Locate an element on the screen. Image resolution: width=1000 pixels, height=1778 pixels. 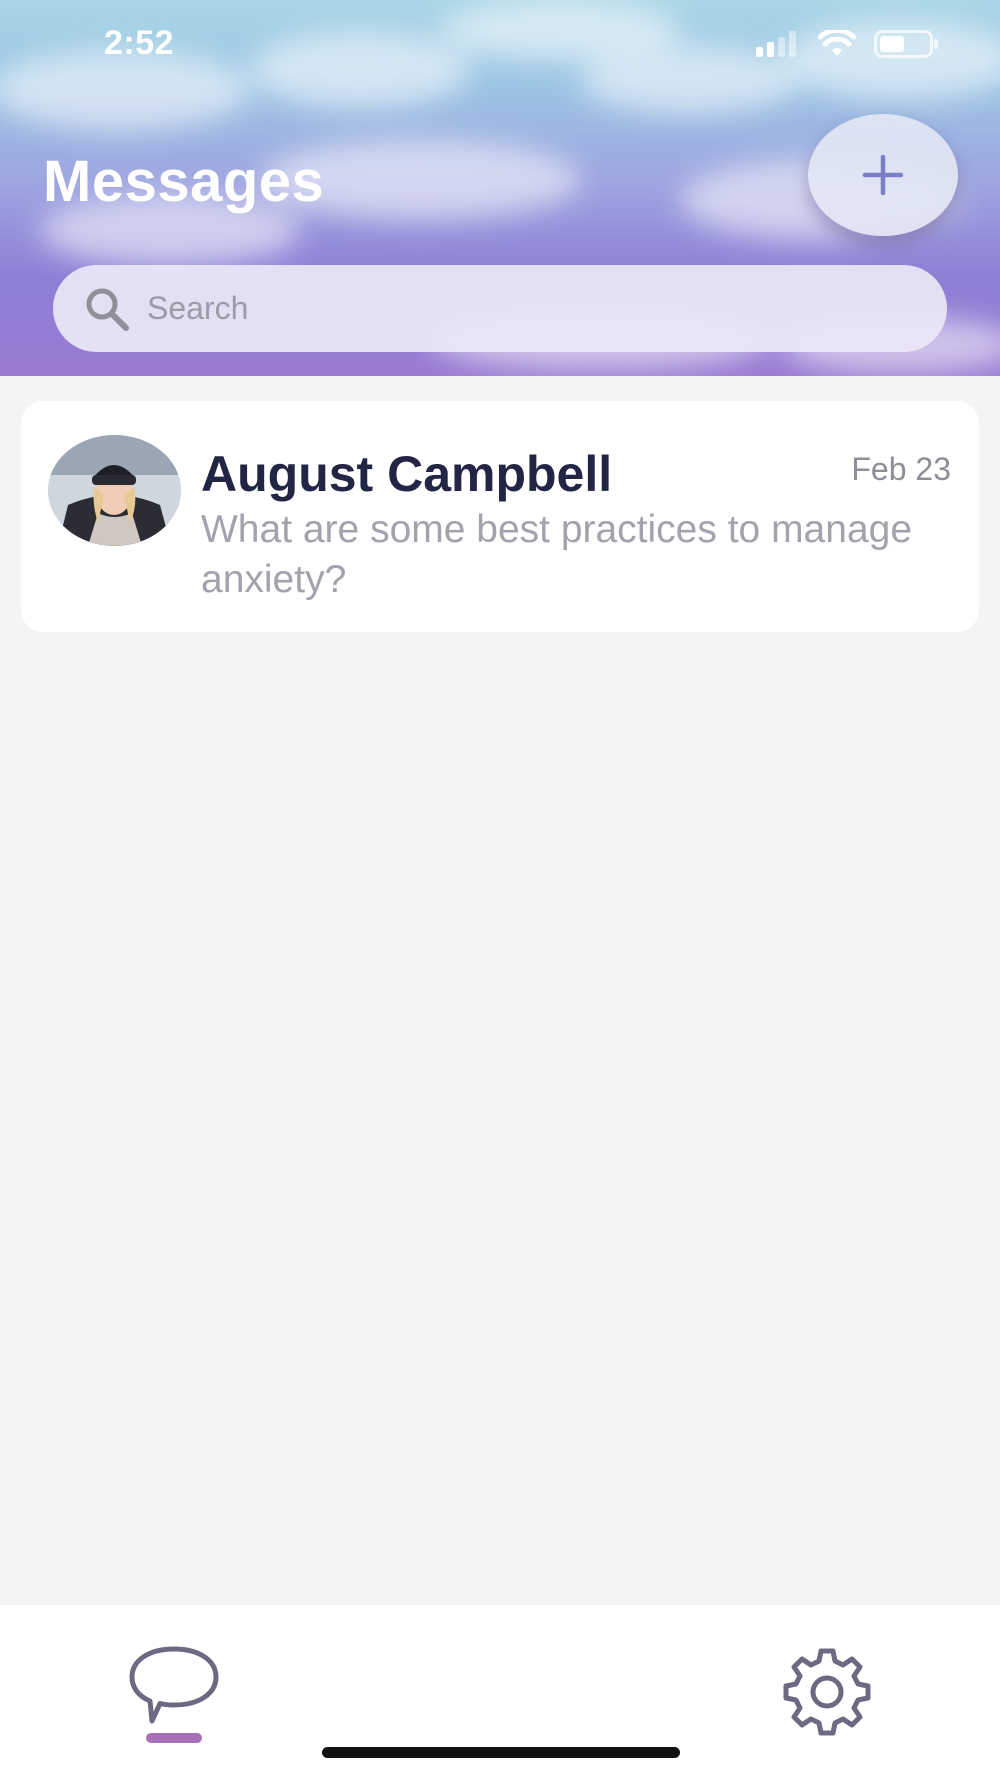
message-date: Feb 23 is located at coordinates (901, 469).